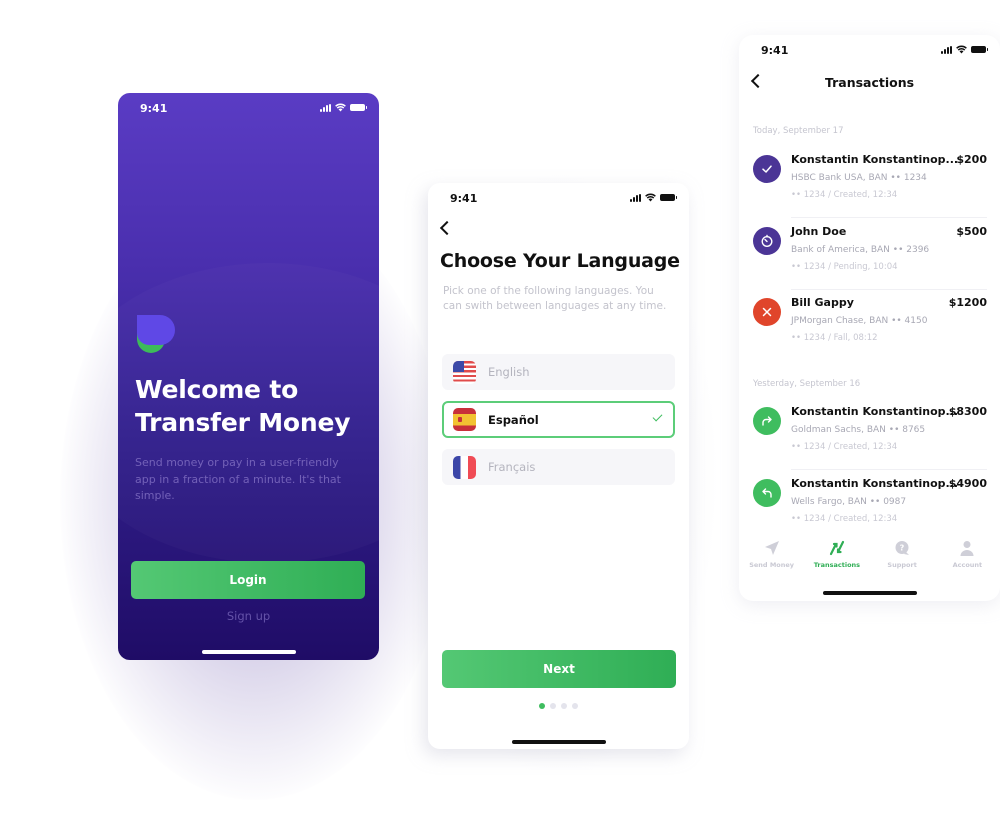 This screenshot has width=1000, height=830. What do you see at coordinates (971, 231) in the screenshot?
I see `transaction-amount: $500` at bounding box center [971, 231].